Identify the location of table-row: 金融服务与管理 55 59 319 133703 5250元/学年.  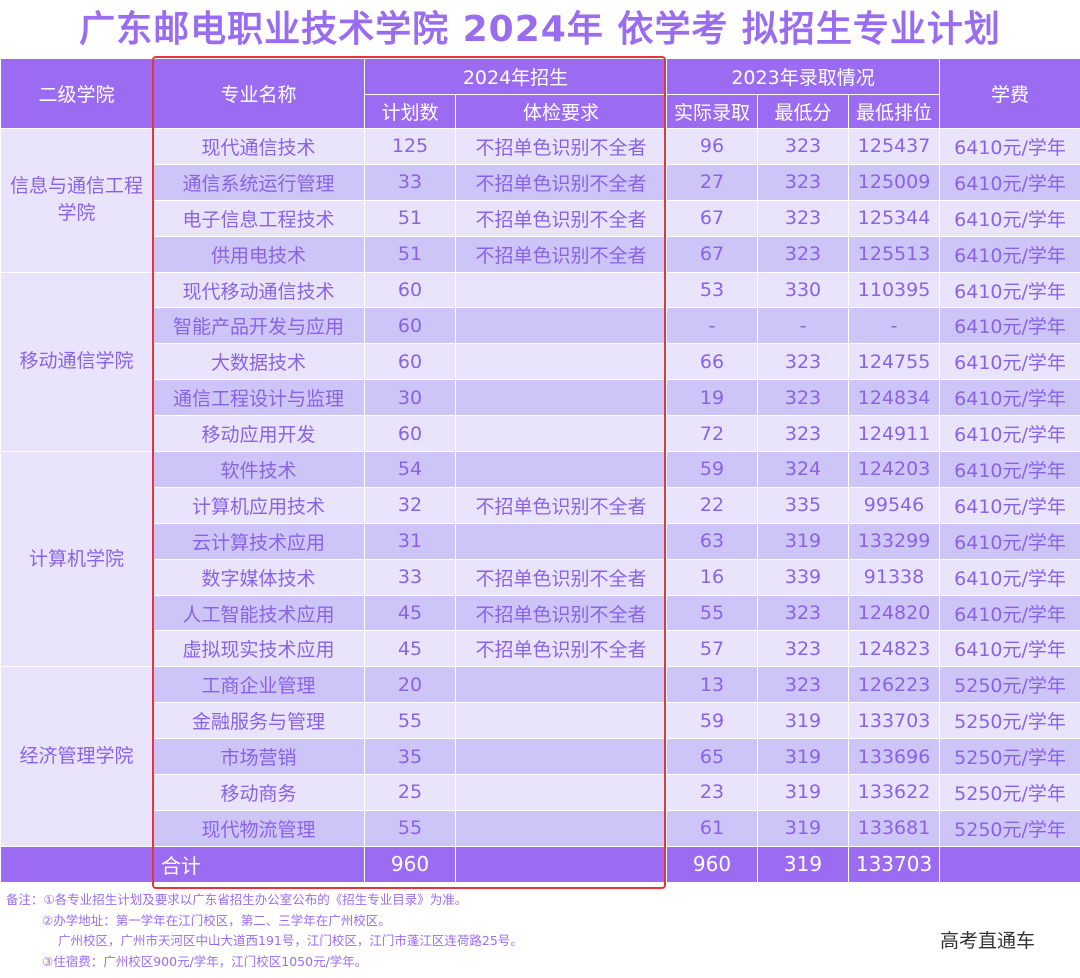
(540, 721).